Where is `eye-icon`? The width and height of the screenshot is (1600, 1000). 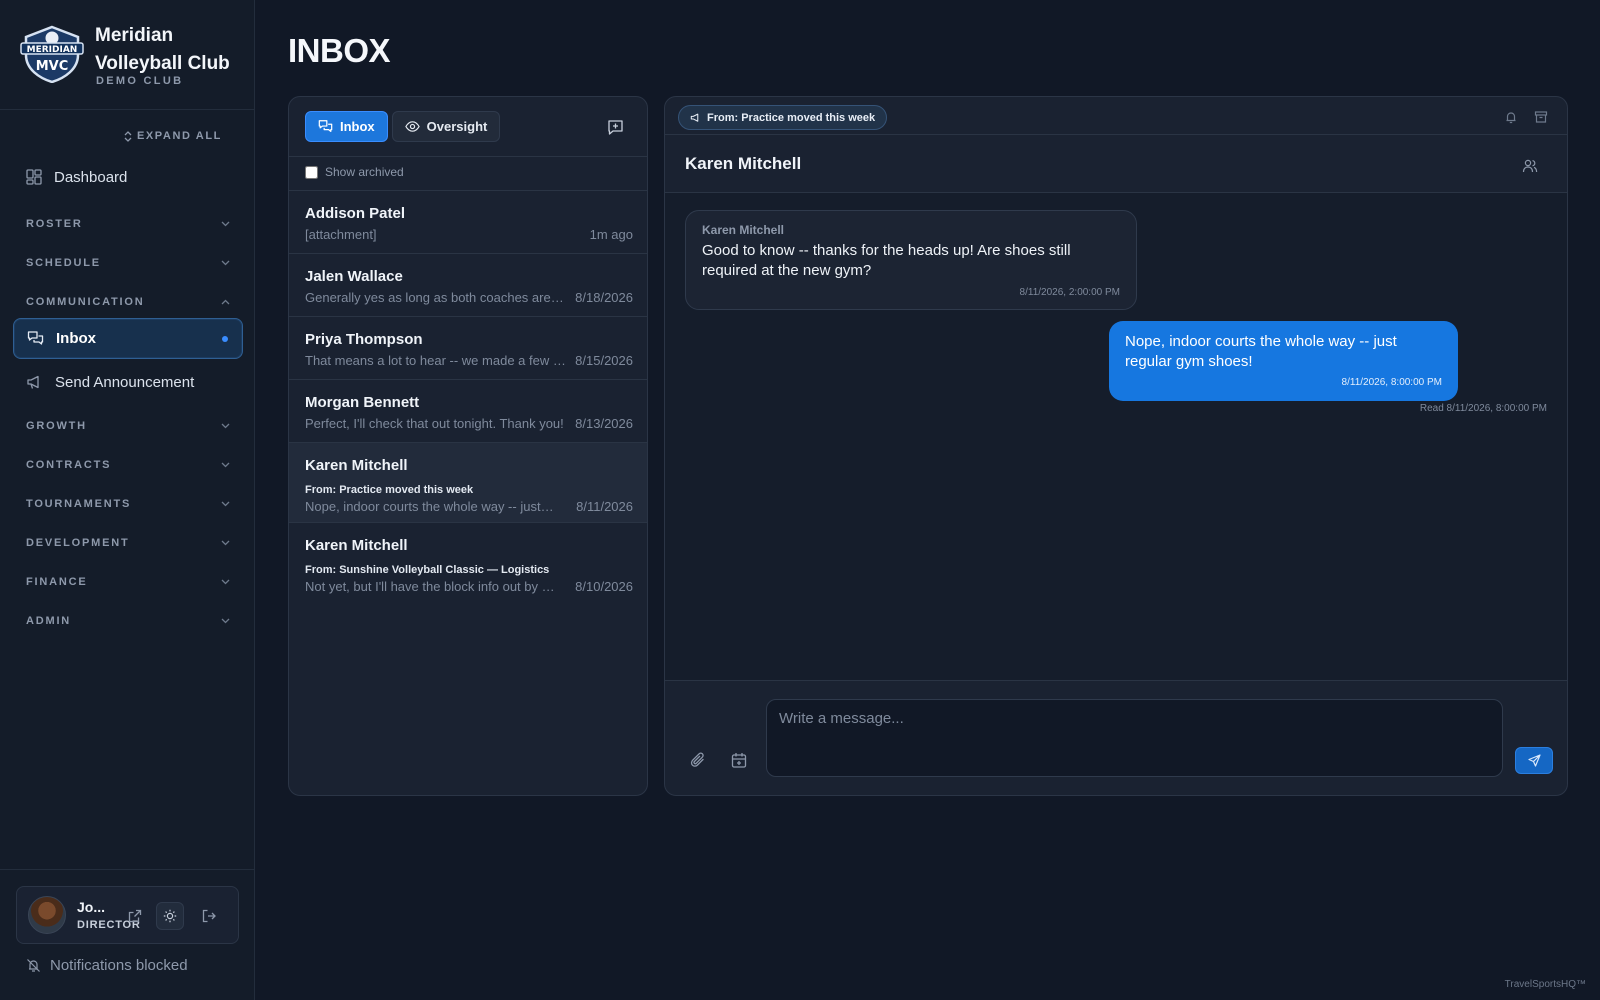
eye-icon is located at coordinates (412, 126).